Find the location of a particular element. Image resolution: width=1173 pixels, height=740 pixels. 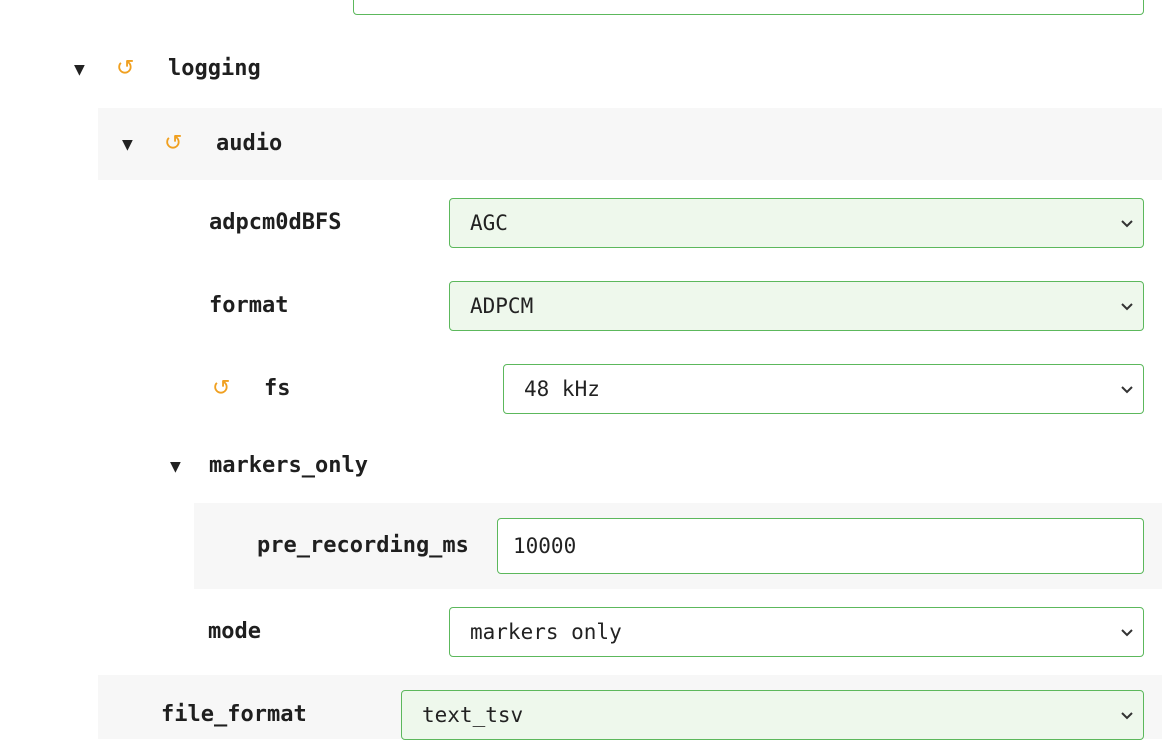

audio-collapse-arrow: ▼ is located at coordinates (127, 145).